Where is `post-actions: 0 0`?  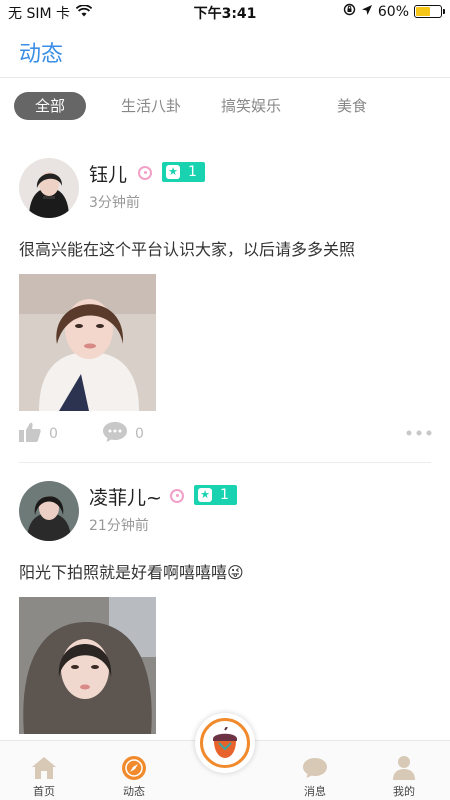 post-actions: 0 0 is located at coordinates (225, 436).